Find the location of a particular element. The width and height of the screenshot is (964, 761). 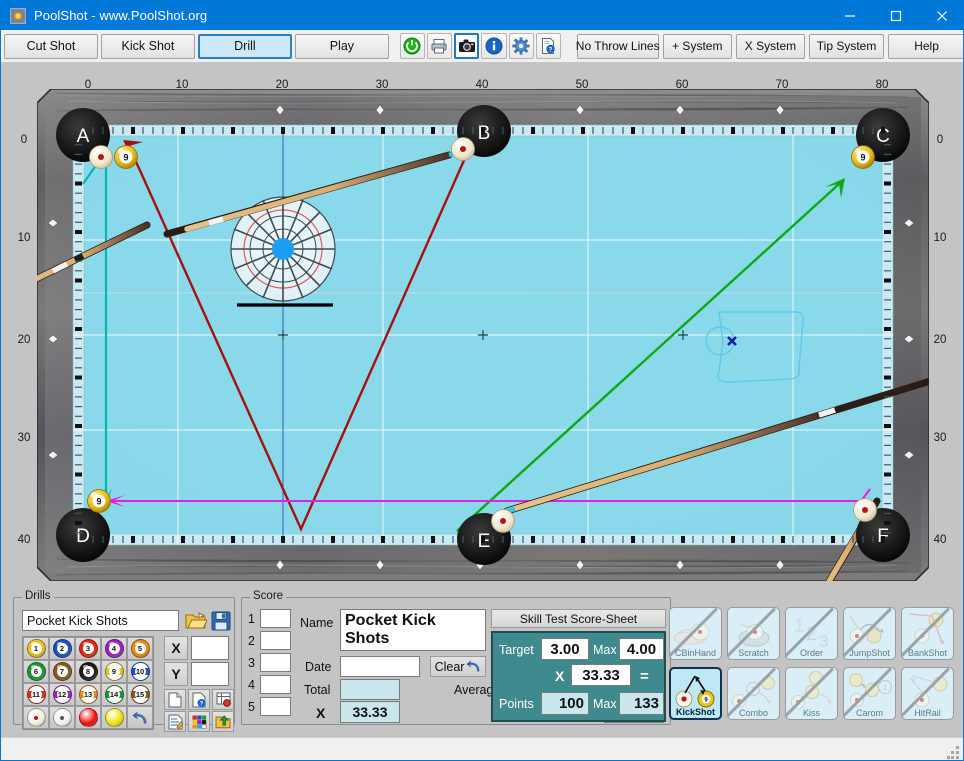

x-coord-button: X is located at coordinates (176, 648).